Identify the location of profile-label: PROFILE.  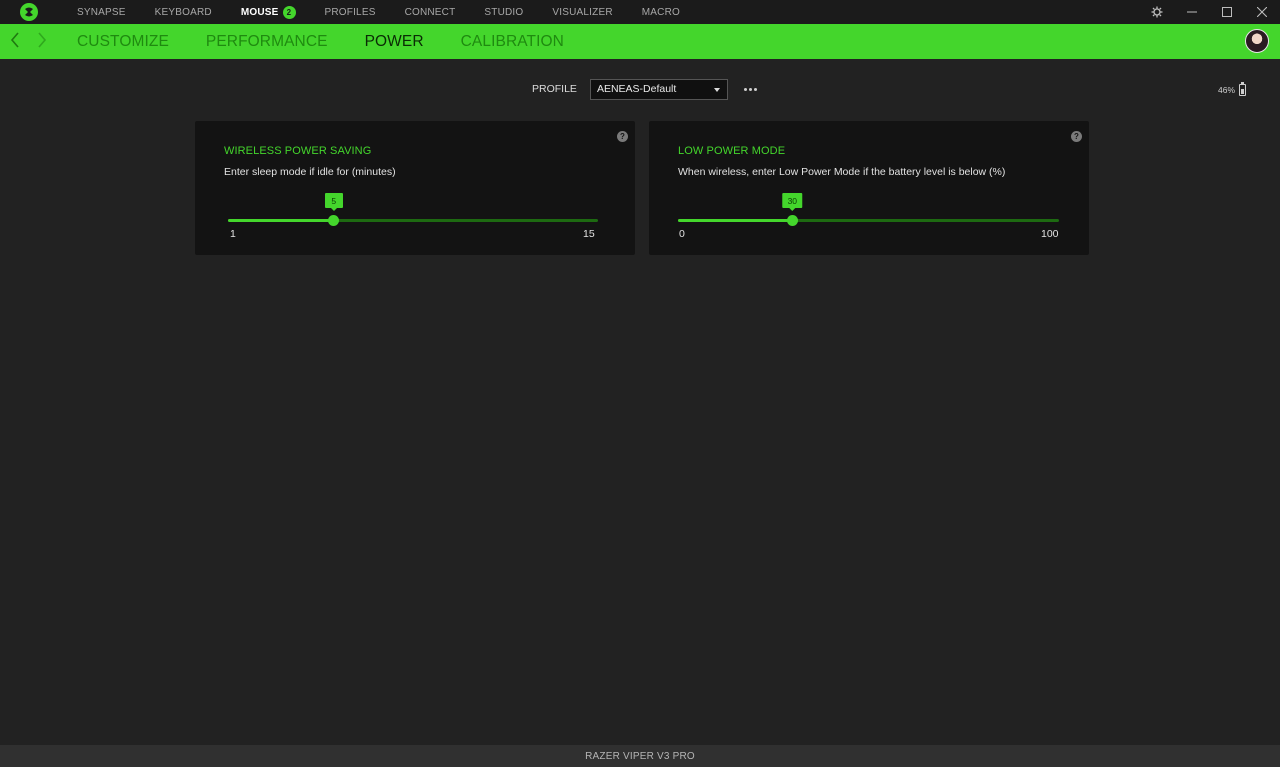
(554, 89).